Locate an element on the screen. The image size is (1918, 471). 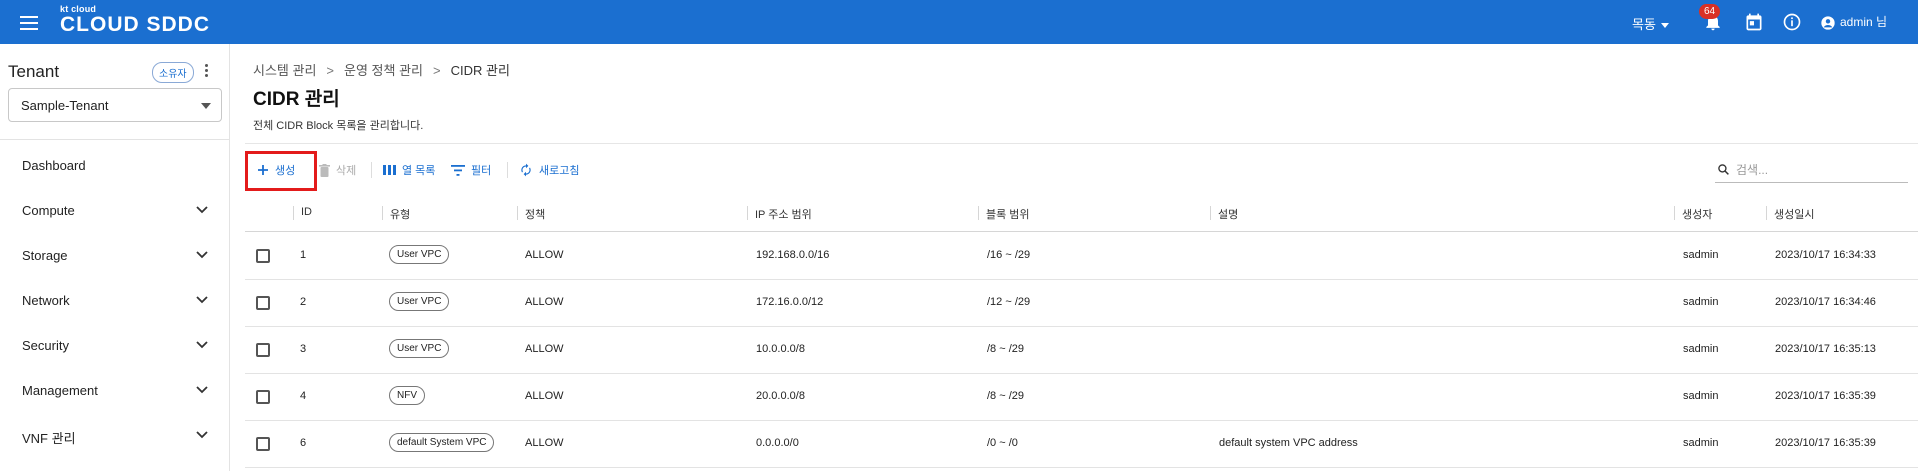
language-label: 목동 is located at coordinates (1644, 24).